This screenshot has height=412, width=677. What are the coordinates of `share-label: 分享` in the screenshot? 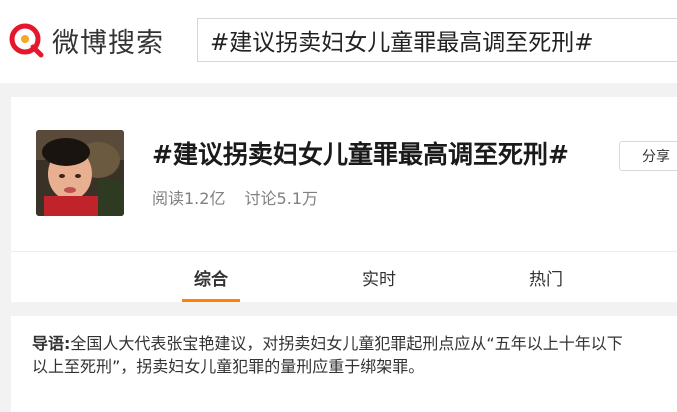 It's located at (656, 157).